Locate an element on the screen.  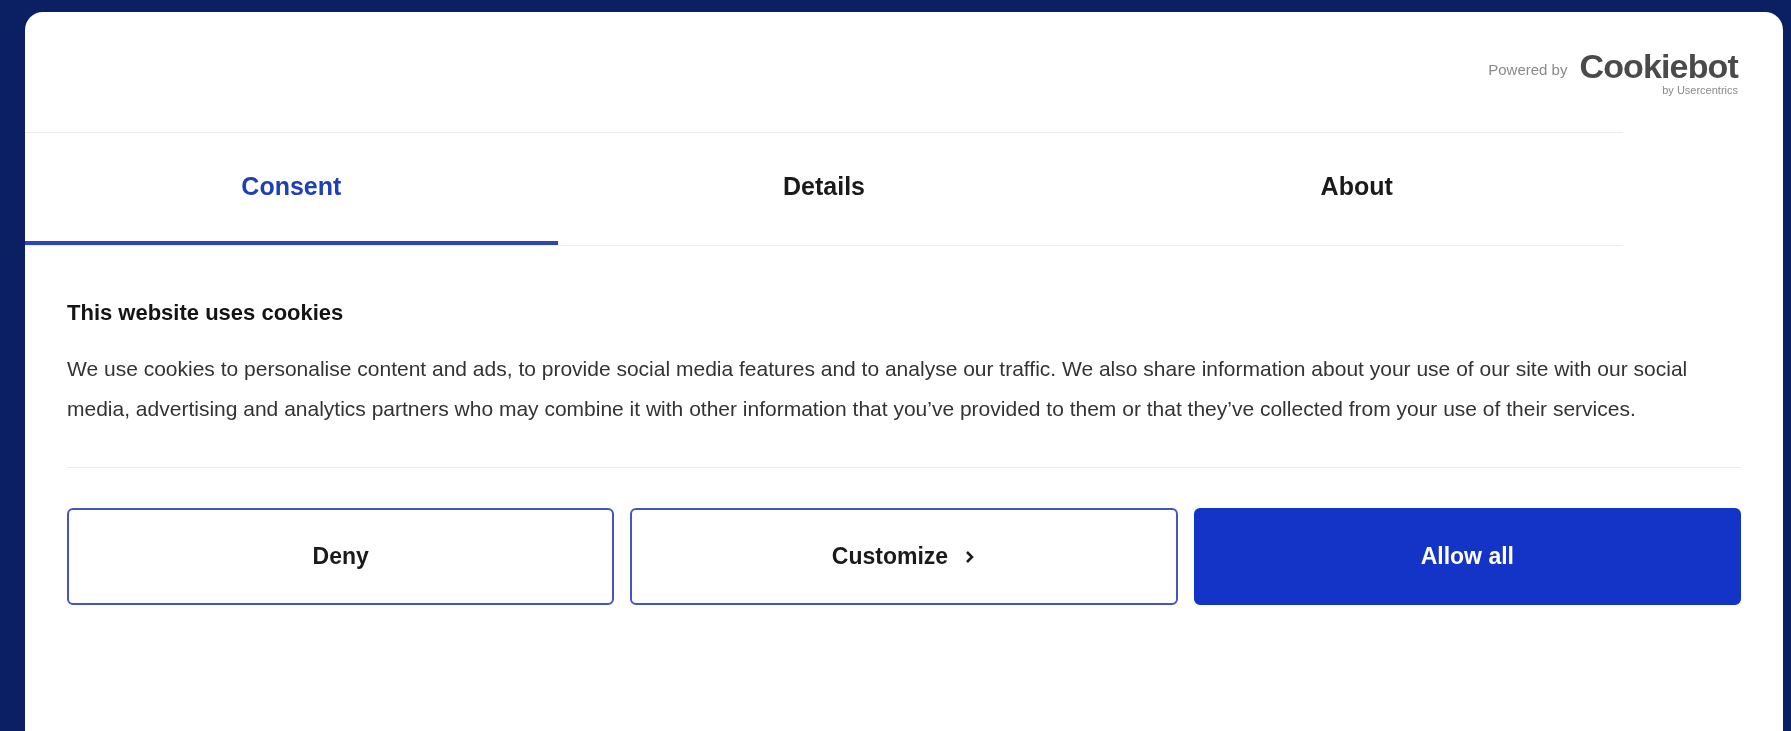
action-button: Customize is located at coordinates (904, 556).